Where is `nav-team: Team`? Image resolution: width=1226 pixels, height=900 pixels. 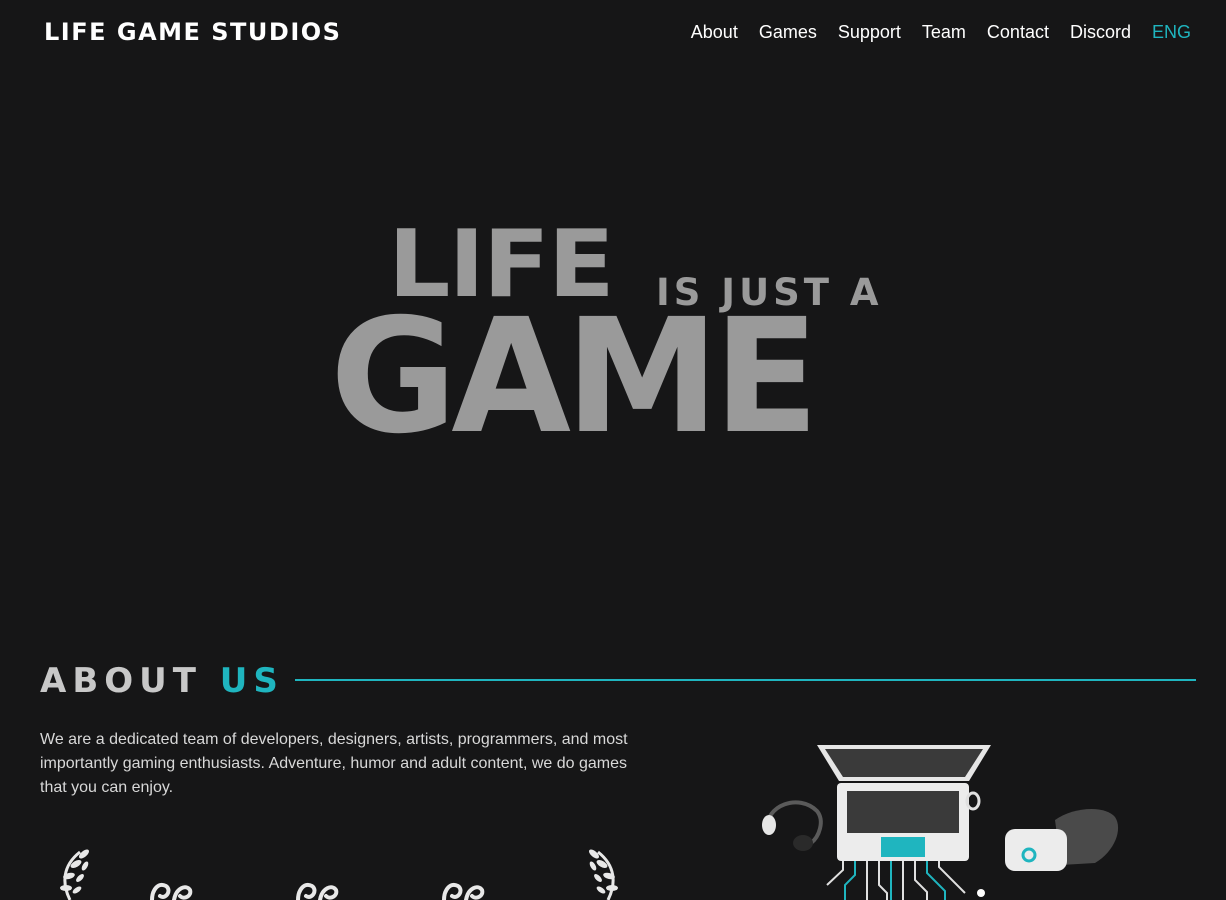 nav-team: Team is located at coordinates (944, 32).